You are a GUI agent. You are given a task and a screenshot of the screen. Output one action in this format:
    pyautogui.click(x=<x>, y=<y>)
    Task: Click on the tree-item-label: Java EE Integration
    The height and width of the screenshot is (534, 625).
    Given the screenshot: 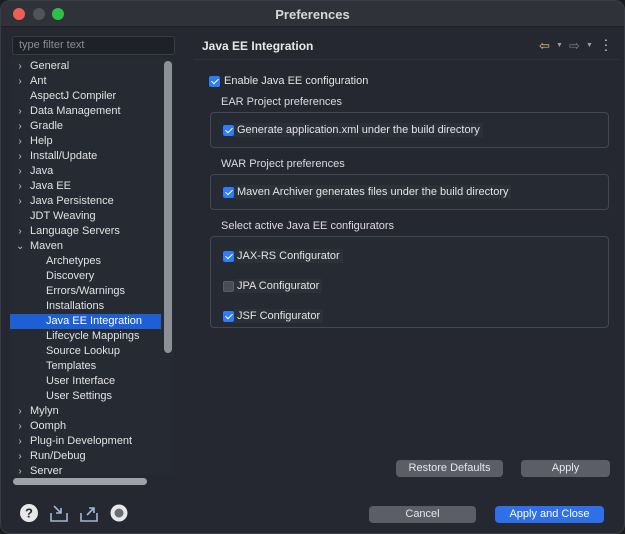 What is the action you would take?
    pyautogui.click(x=94, y=321)
    